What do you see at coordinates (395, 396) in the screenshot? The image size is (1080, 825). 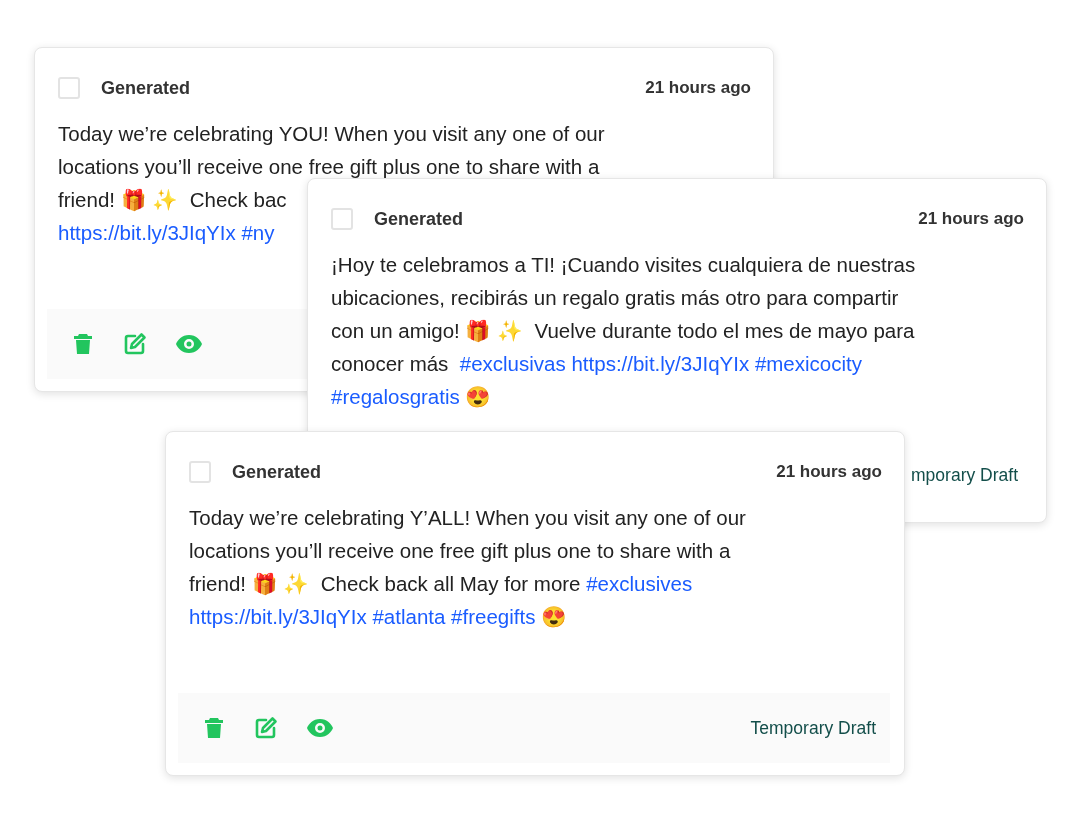 I see `post-link: #regalosgratis` at bounding box center [395, 396].